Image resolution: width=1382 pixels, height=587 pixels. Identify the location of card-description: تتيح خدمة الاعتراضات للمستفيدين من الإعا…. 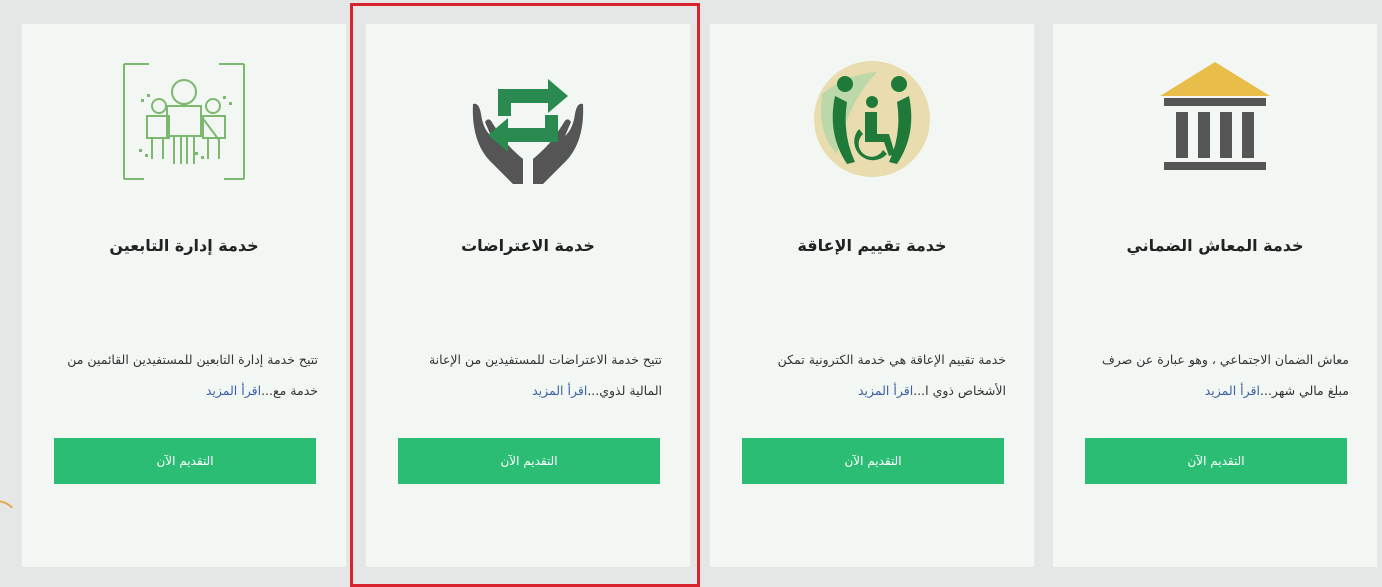
(545, 375).